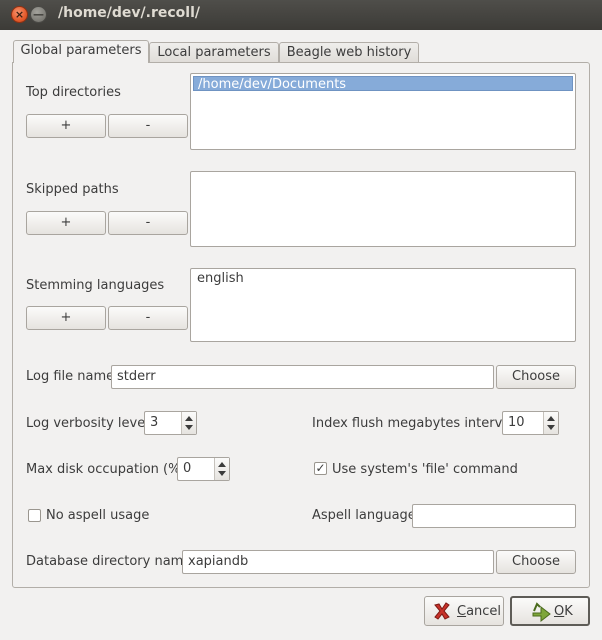 The image size is (602, 640). Describe the element at coordinates (516, 422) in the screenshot. I see `index-flush-value: 10` at that location.